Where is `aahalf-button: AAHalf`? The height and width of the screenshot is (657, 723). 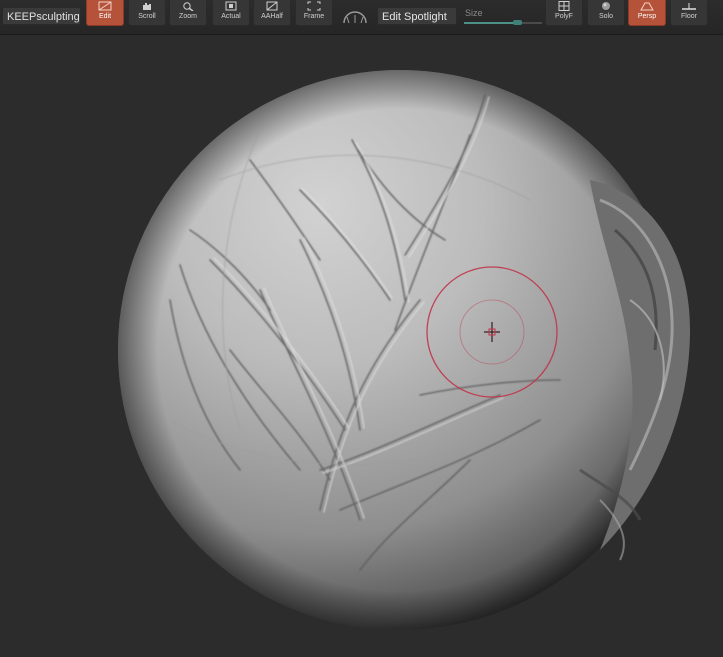 aahalf-button: AAHalf is located at coordinates (272, 13).